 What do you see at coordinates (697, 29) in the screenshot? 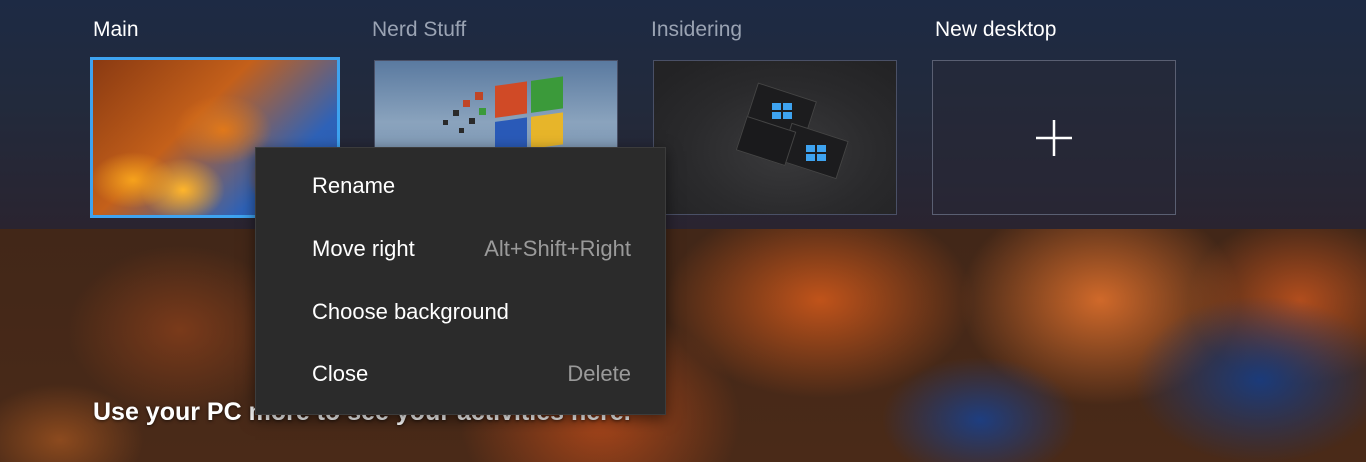
I see `desktop-insidering-label: Insidering` at bounding box center [697, 29].